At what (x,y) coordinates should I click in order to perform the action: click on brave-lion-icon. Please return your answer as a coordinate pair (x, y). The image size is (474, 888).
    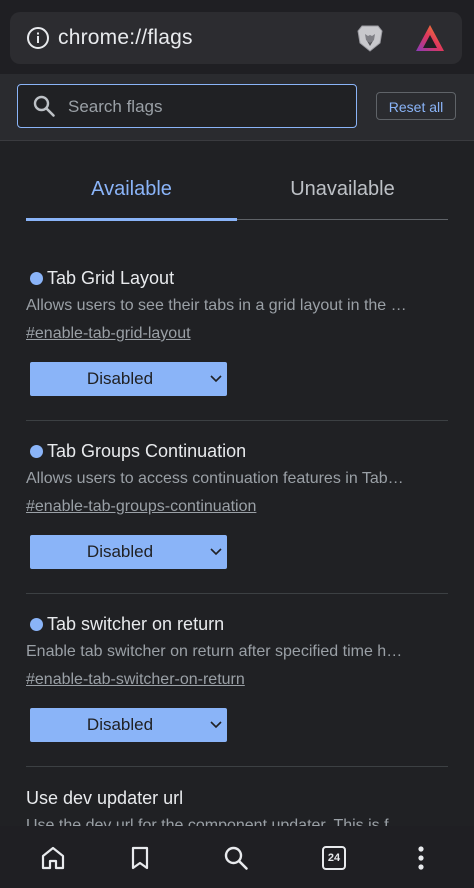
    Looking at the image, I should click on (370, 38).